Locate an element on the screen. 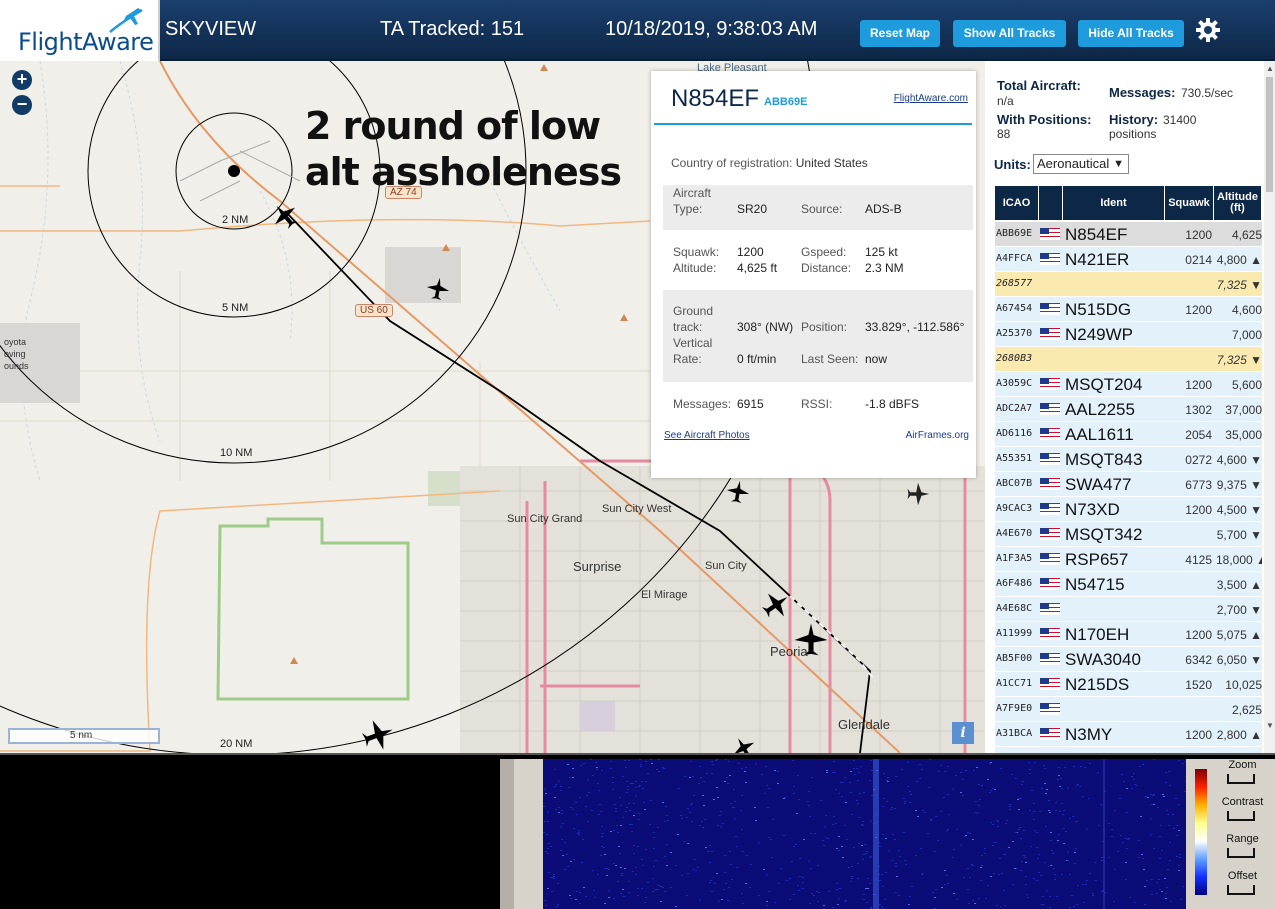 The width and height of the screenshot is (1275, 909). table-row: A7F9E0 2,625 is located at coordinates (1128, 709).